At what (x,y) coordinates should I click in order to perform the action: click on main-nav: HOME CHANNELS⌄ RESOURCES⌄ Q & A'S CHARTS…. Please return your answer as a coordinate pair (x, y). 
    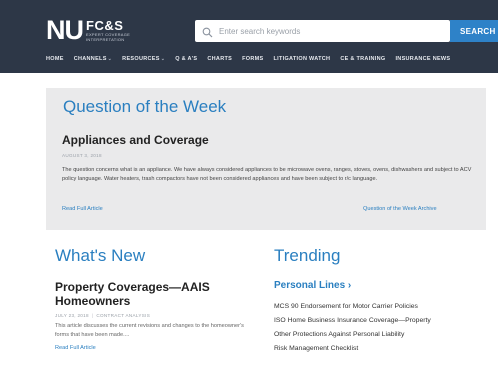
    Looking at the image, I should click on (253, 59).